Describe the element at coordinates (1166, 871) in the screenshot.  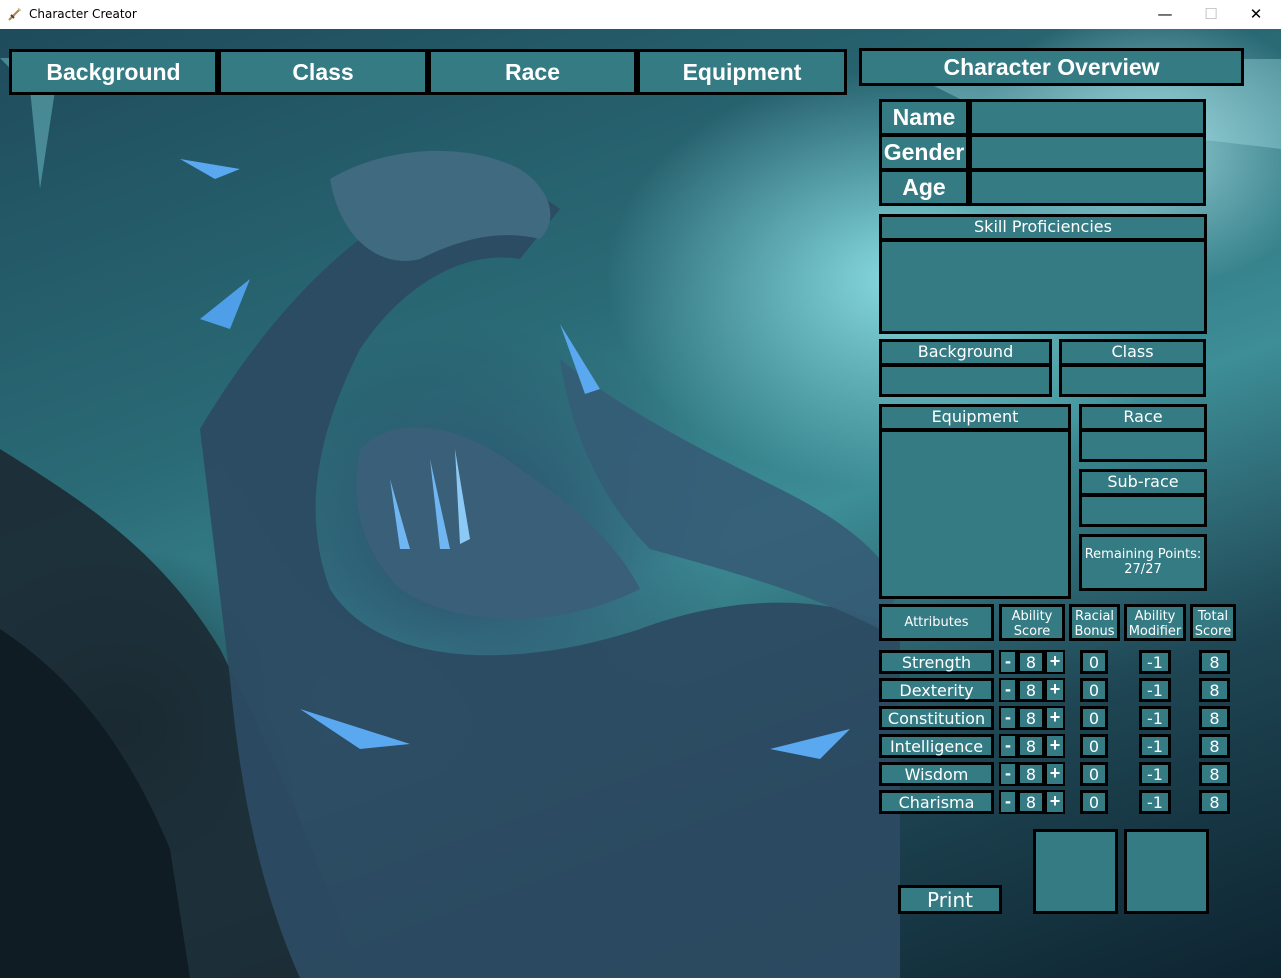
I see `portrait-box-right` at that location.